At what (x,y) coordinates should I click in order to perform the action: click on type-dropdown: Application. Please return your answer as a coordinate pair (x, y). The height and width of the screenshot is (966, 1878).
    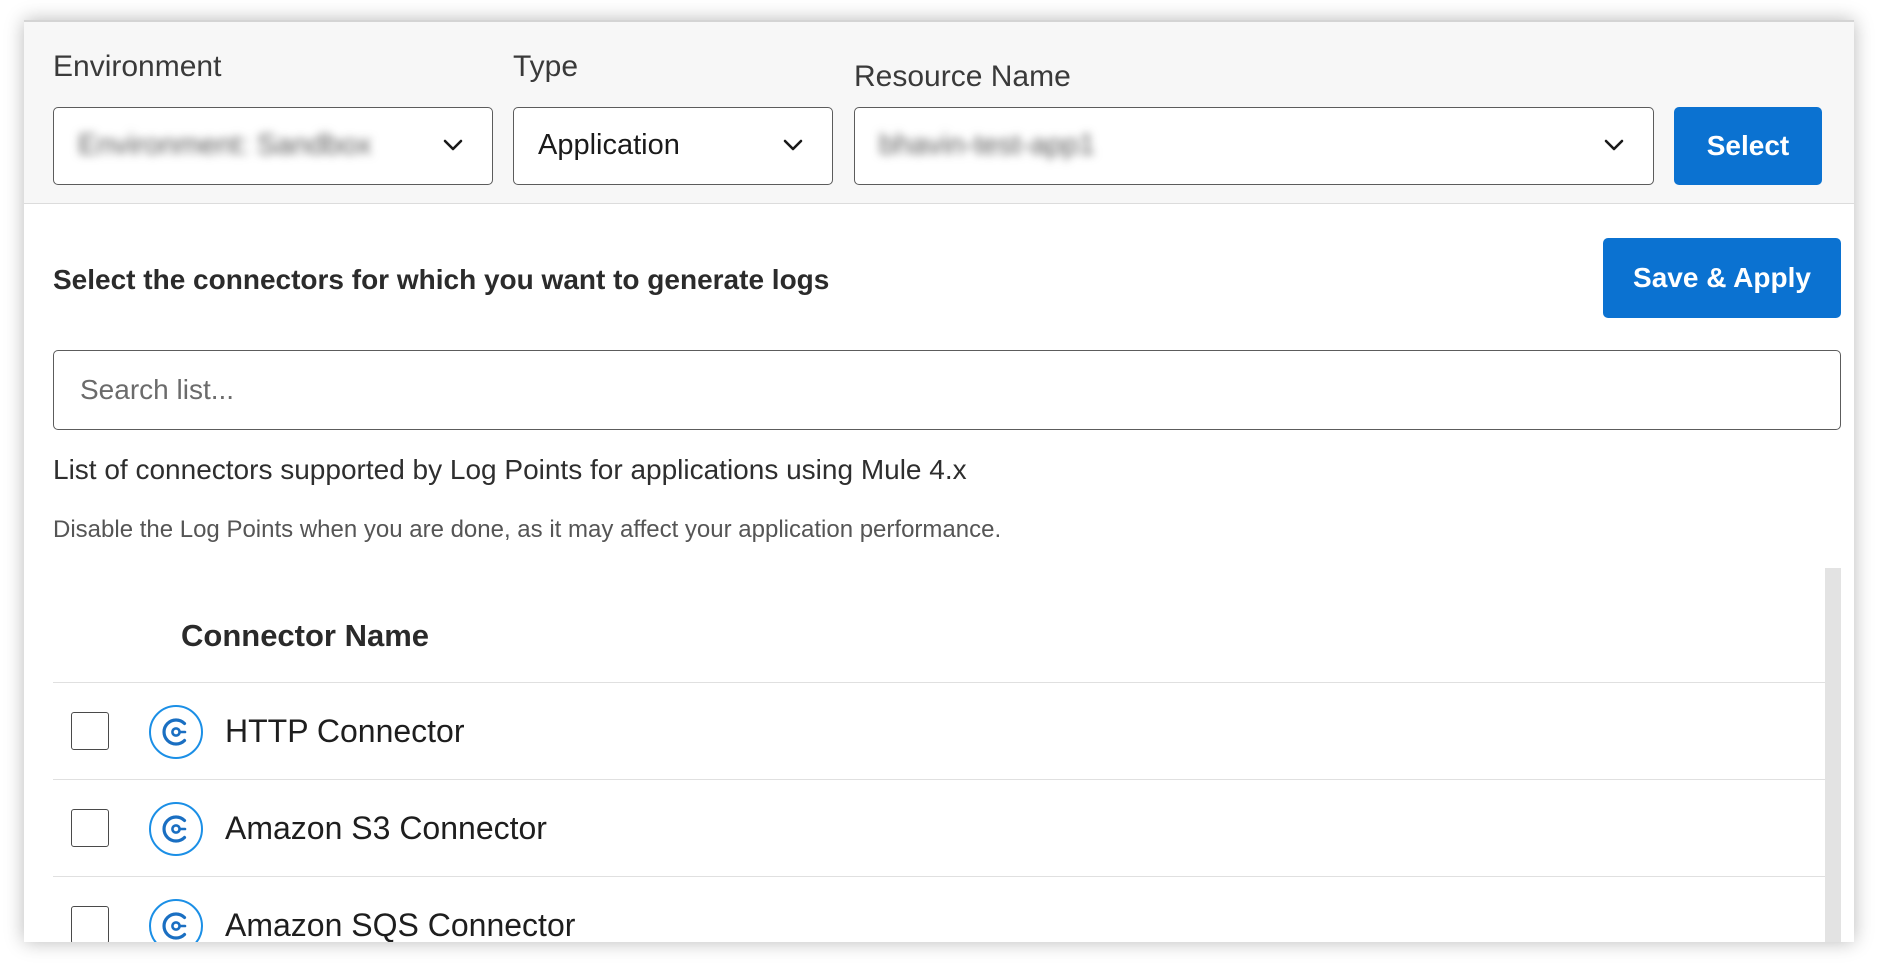
    Looking at the image, I should click on (673, 146).